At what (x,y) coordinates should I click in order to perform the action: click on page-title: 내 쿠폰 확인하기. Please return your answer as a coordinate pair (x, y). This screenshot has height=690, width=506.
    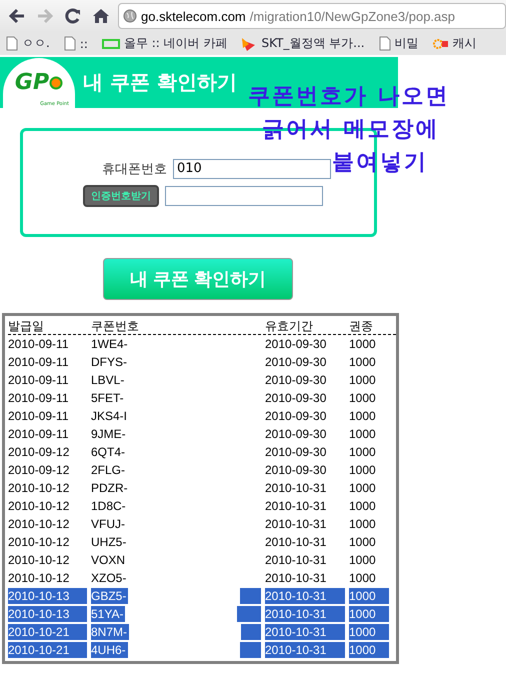
    Looking at the image, I should click on (160, 82).